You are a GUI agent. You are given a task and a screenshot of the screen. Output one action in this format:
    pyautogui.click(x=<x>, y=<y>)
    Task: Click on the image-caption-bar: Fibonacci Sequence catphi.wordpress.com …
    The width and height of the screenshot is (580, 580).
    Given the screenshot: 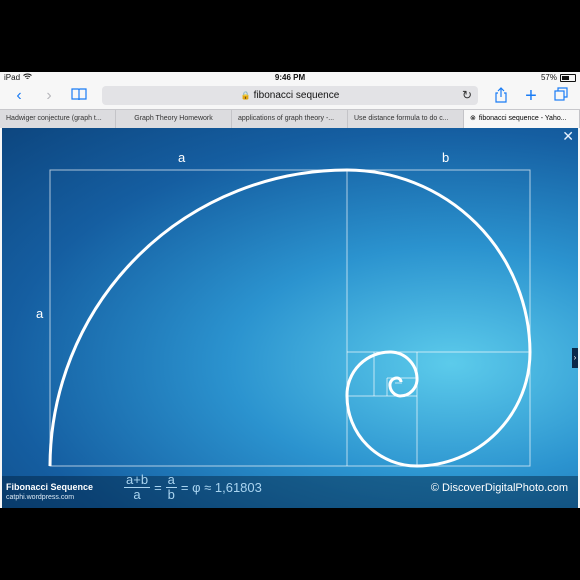 What is the action you would take?
    pyautogui.click(x=290, y=492)
    